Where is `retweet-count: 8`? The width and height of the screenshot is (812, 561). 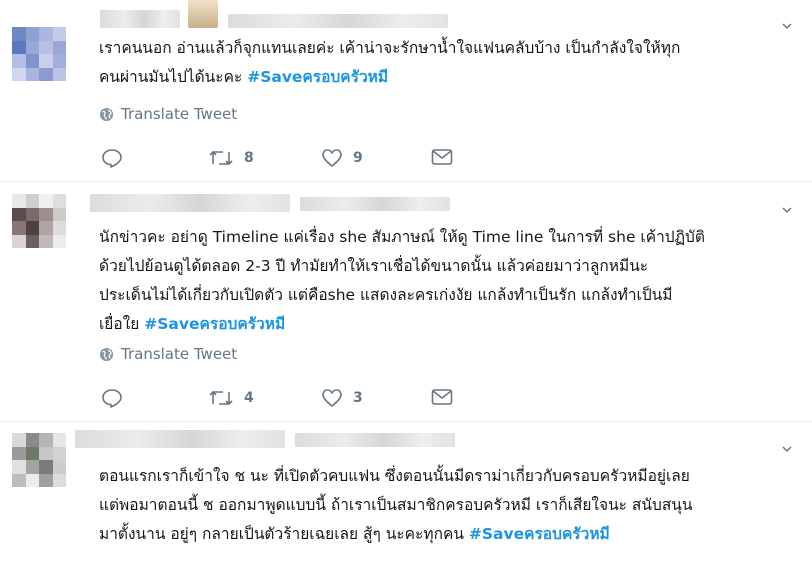
retweet-count: 8 is located at coordinates (249, 158).